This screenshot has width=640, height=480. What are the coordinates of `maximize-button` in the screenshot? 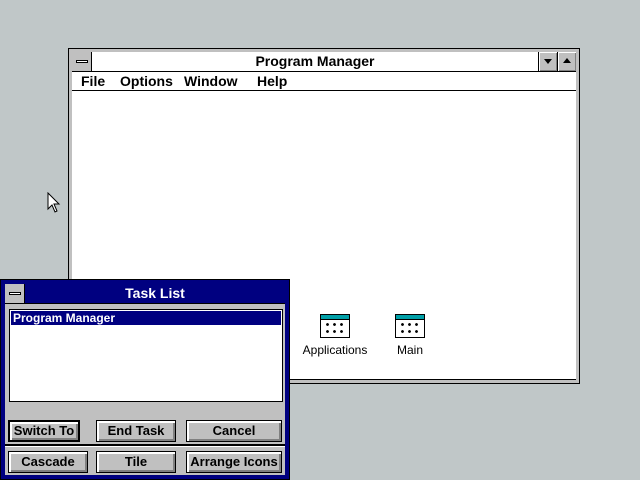 It's located at (566, 61).